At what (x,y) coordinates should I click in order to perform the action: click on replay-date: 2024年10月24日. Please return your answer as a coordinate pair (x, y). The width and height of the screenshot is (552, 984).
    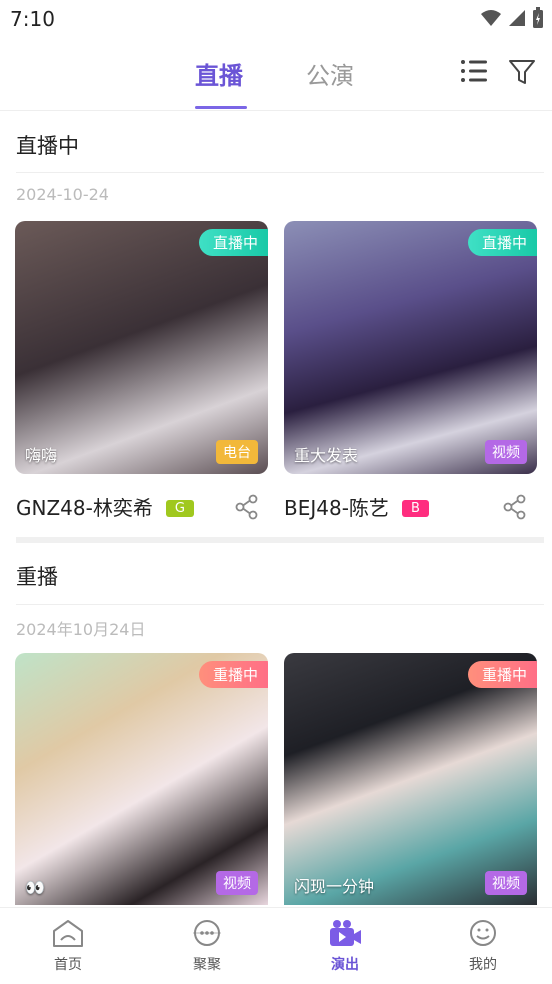
    Looking at the image, I should click on (81, 629).